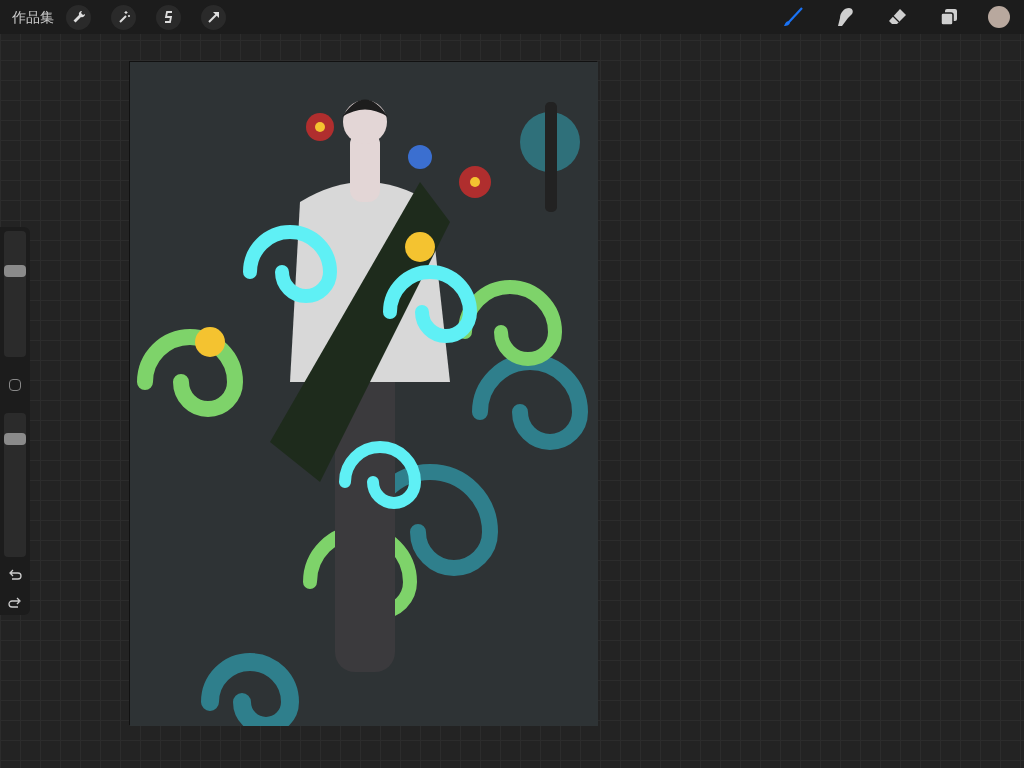 Image resolution: width=1024 pixels, height=768 pixels. Describe the element at coordinates (15, 485) in the screenshot. I see `opacity-slider` at that location.